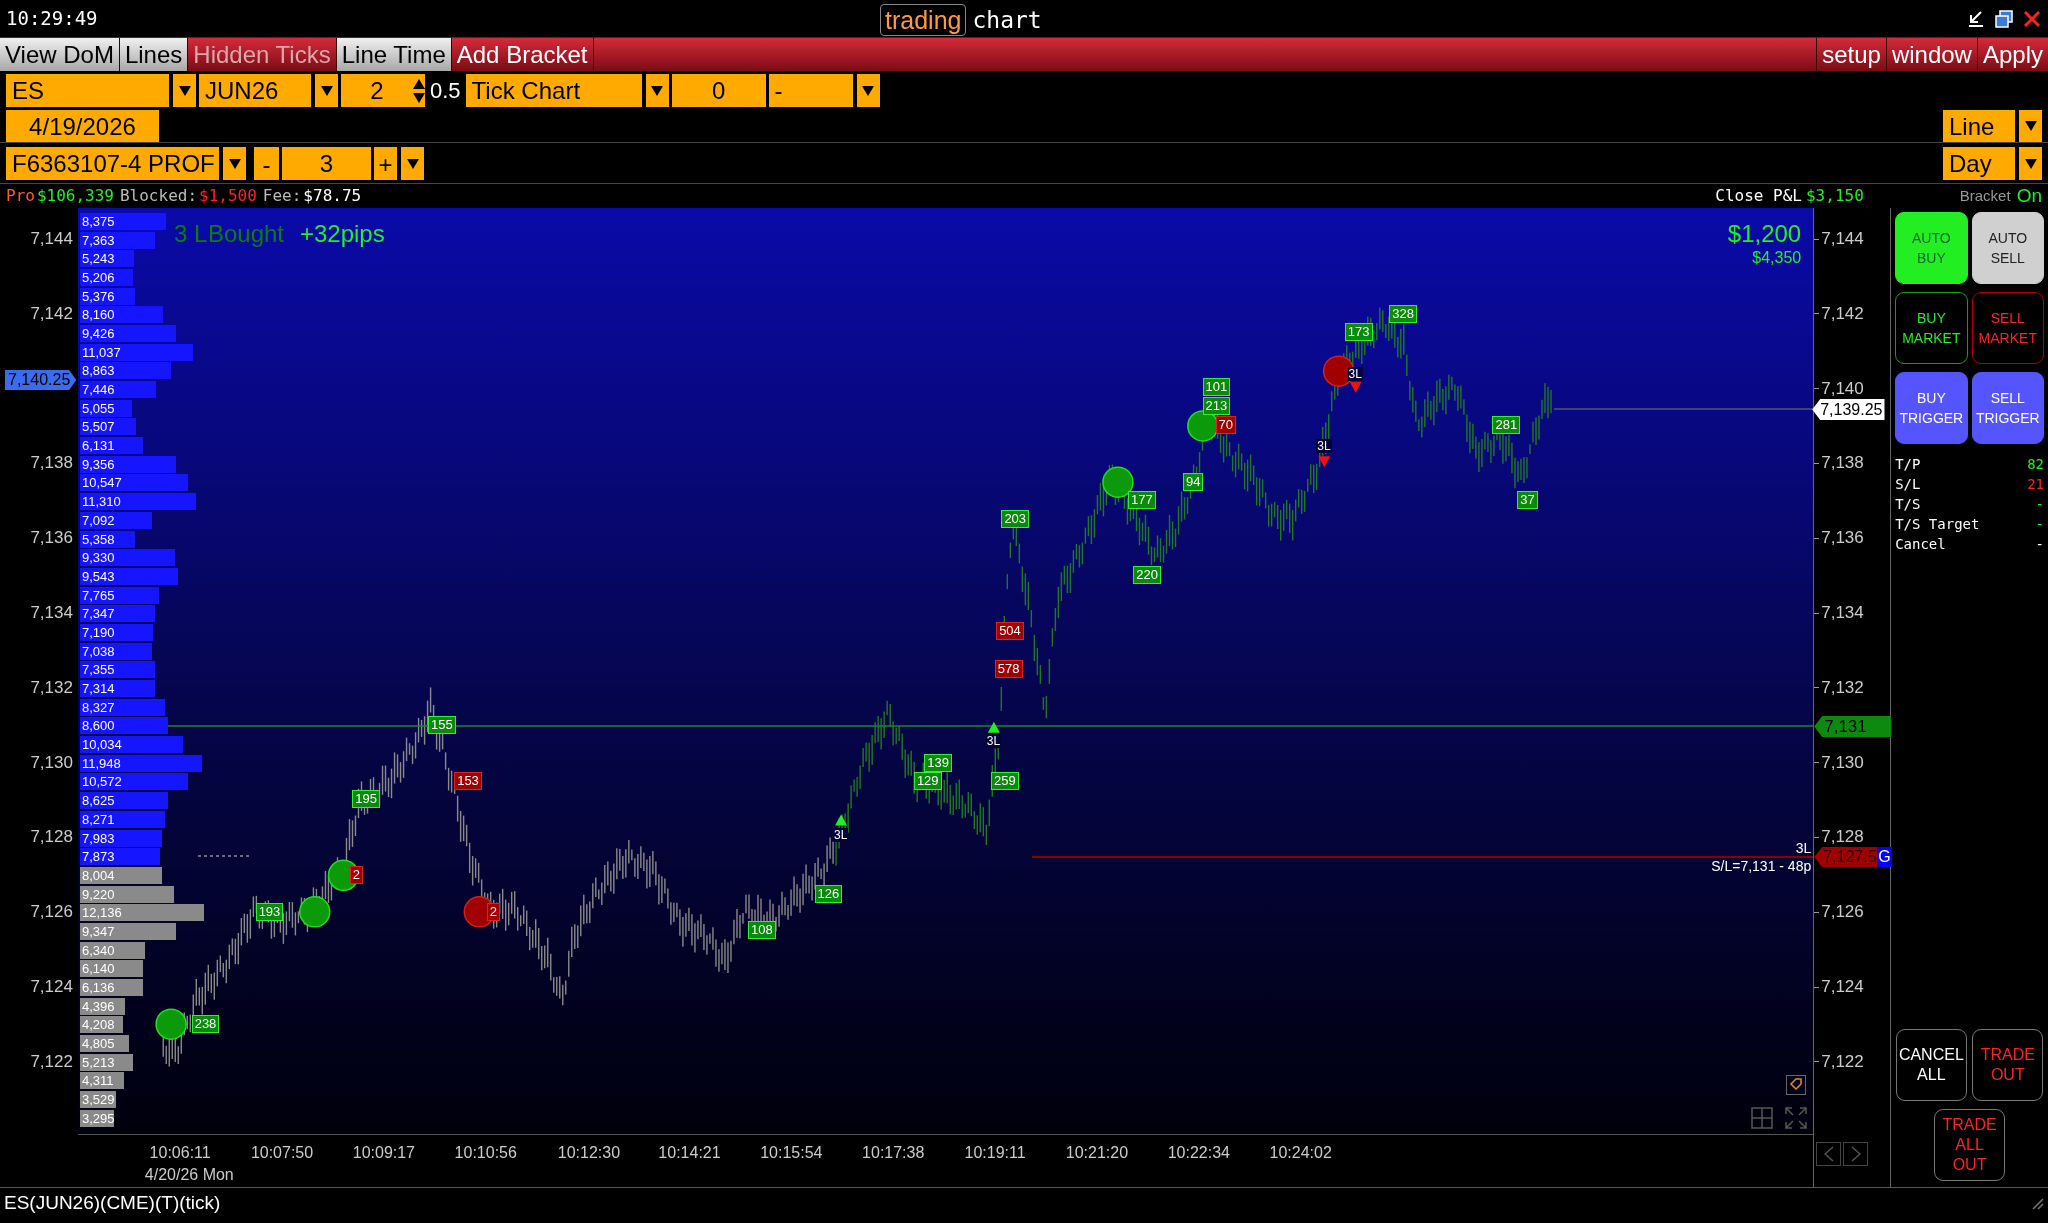 This screenshot has width=2048, height=1223. What do you see at coordinates (1979, 163) in the screenshot?
I see `period-field: Day` at bounding box center [1979, 163].